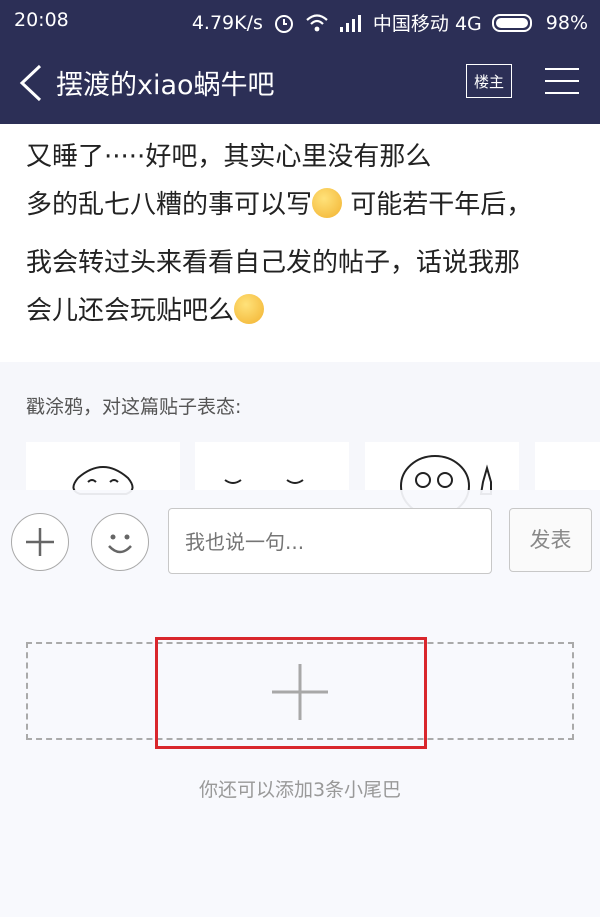 This screenshot has height=917, width=600. I want to click on battery-icon, so click(511, 22).